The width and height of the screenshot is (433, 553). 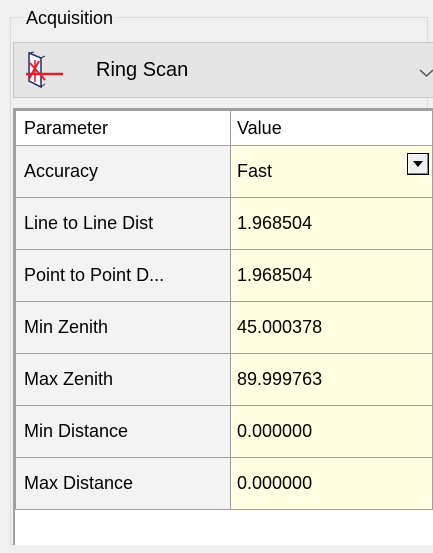 I want to click on param-value-line-to-line-dist: 1.968504, so click(x=331, y=223).